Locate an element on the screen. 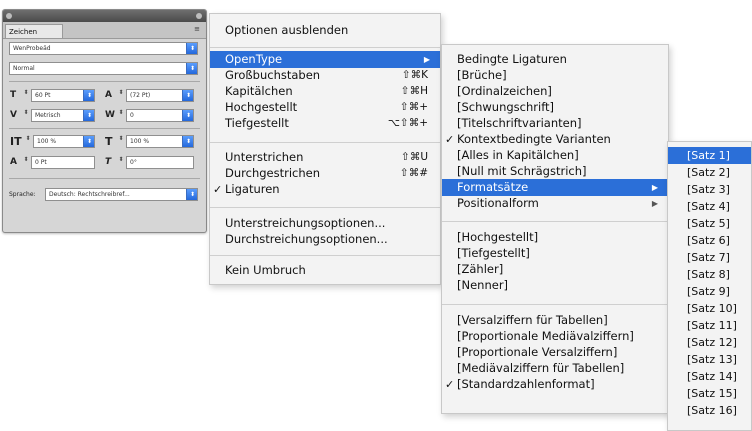 The height and width of the screenshot is (431, 752). language-field: Deutsch: Rechtschreibref... ⬍ is located at coordinates (121, 194).